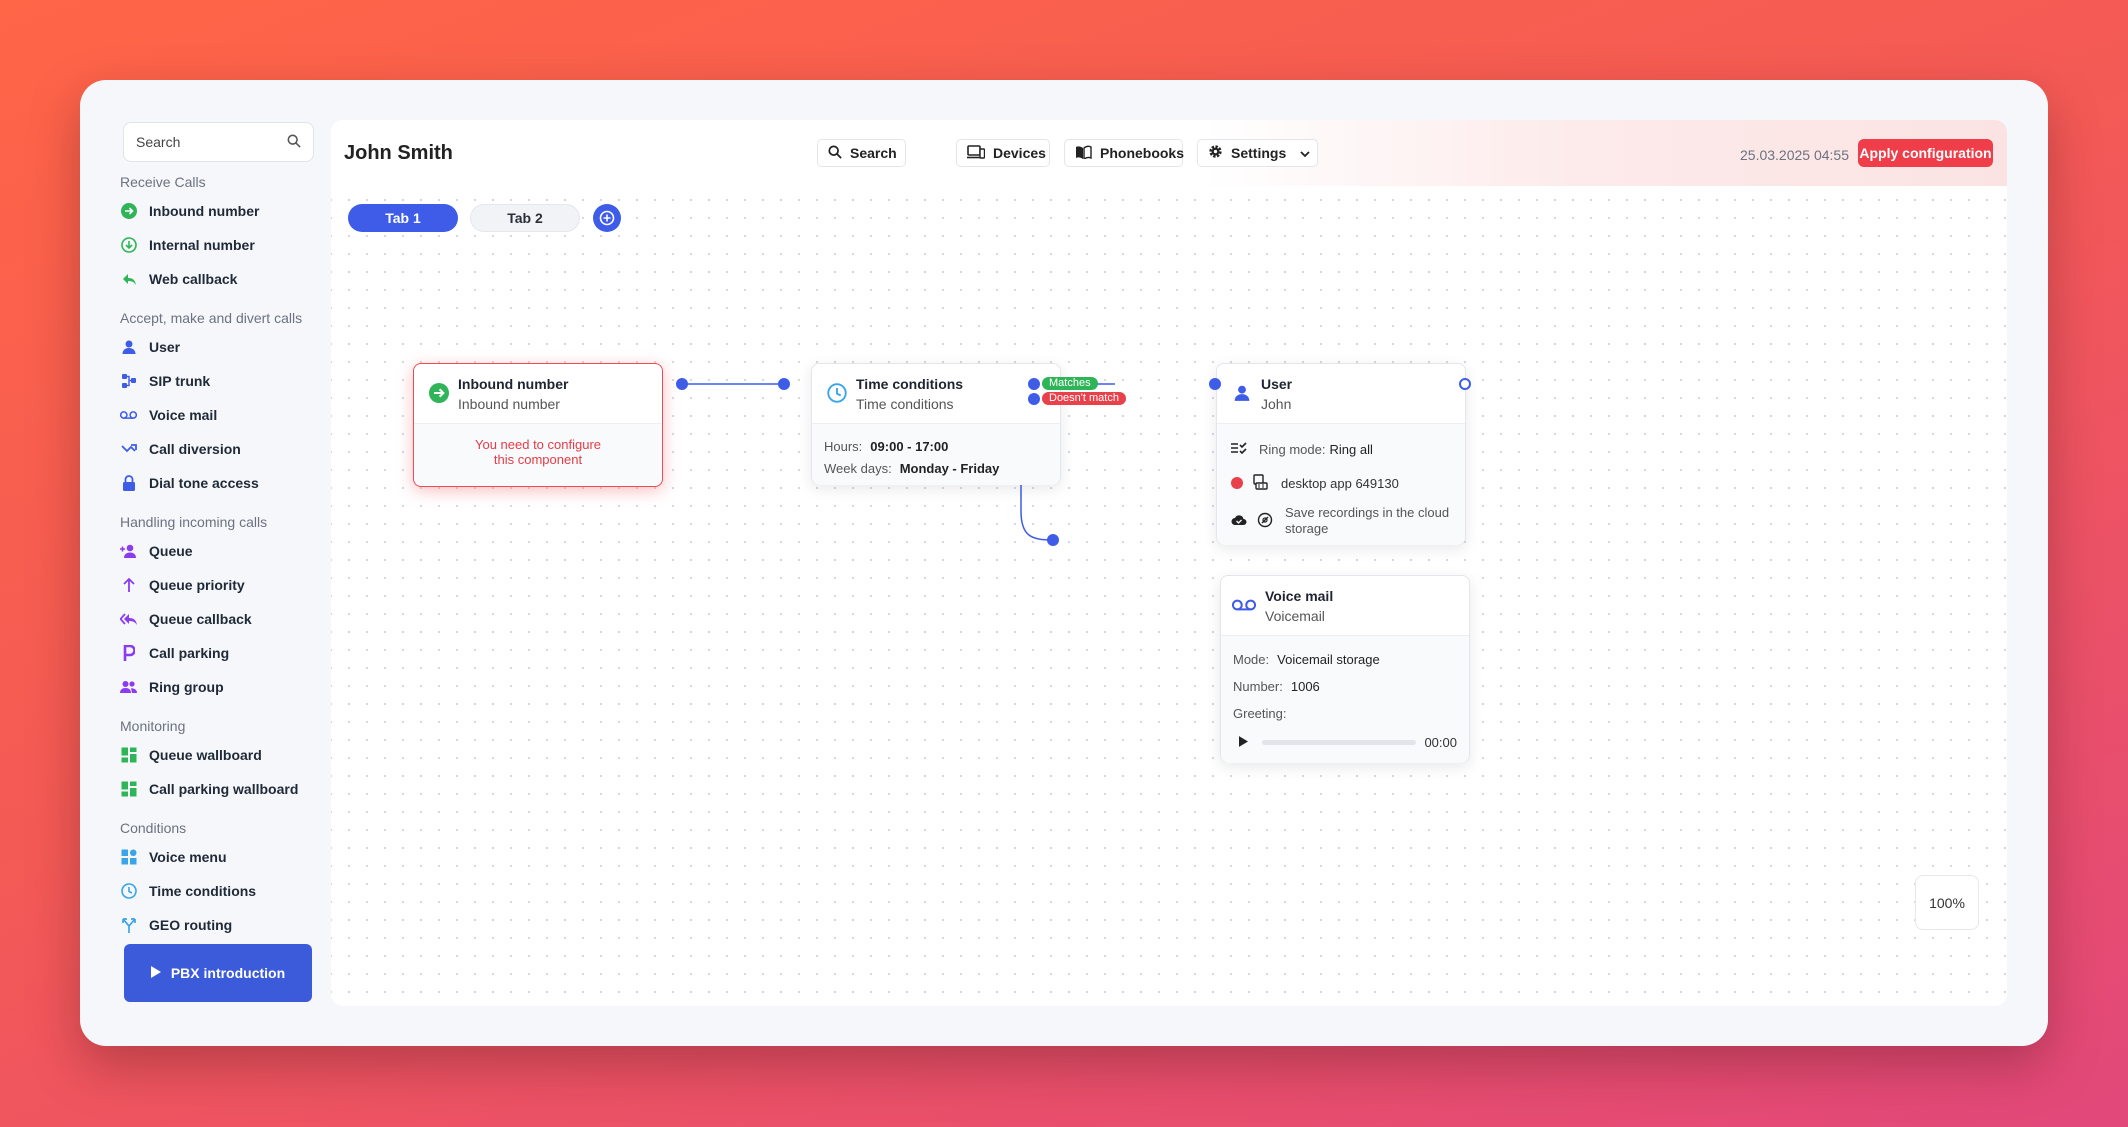 The height and width of the screenshot is (1127, 2128). What do you see at coordinates (607, 218) in the screenshot?
I see `add-tab-button` at bounding box center [607, 218].